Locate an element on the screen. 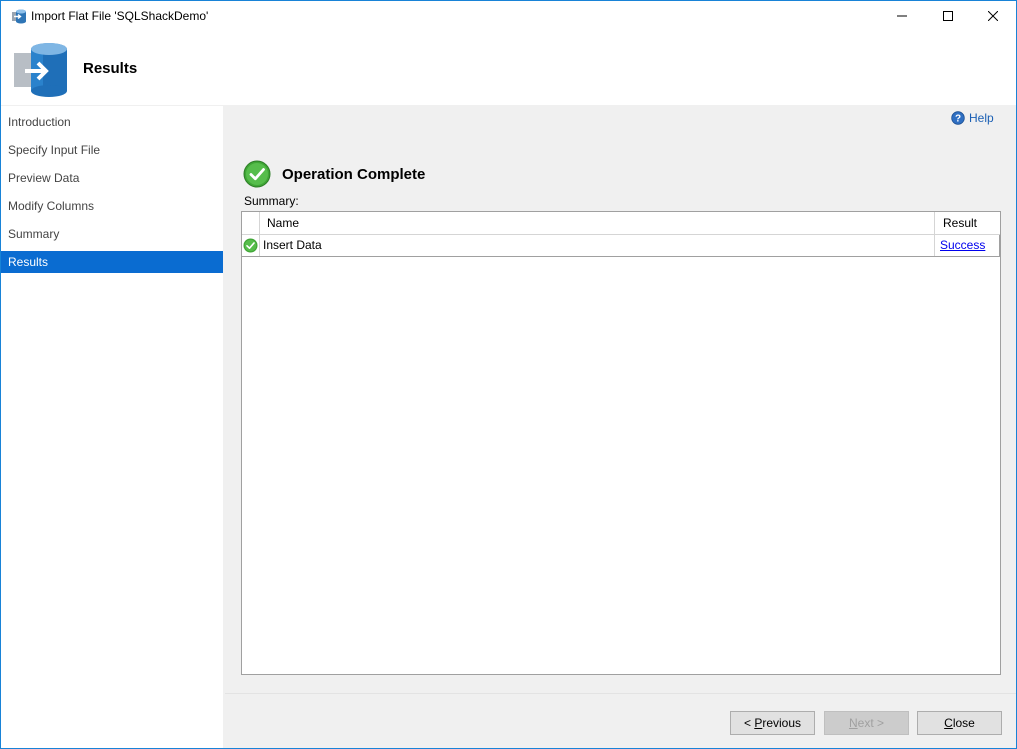 The width and height of the screenshot is (1017, 749). page-title: Results is located at coordinates (110, 68).